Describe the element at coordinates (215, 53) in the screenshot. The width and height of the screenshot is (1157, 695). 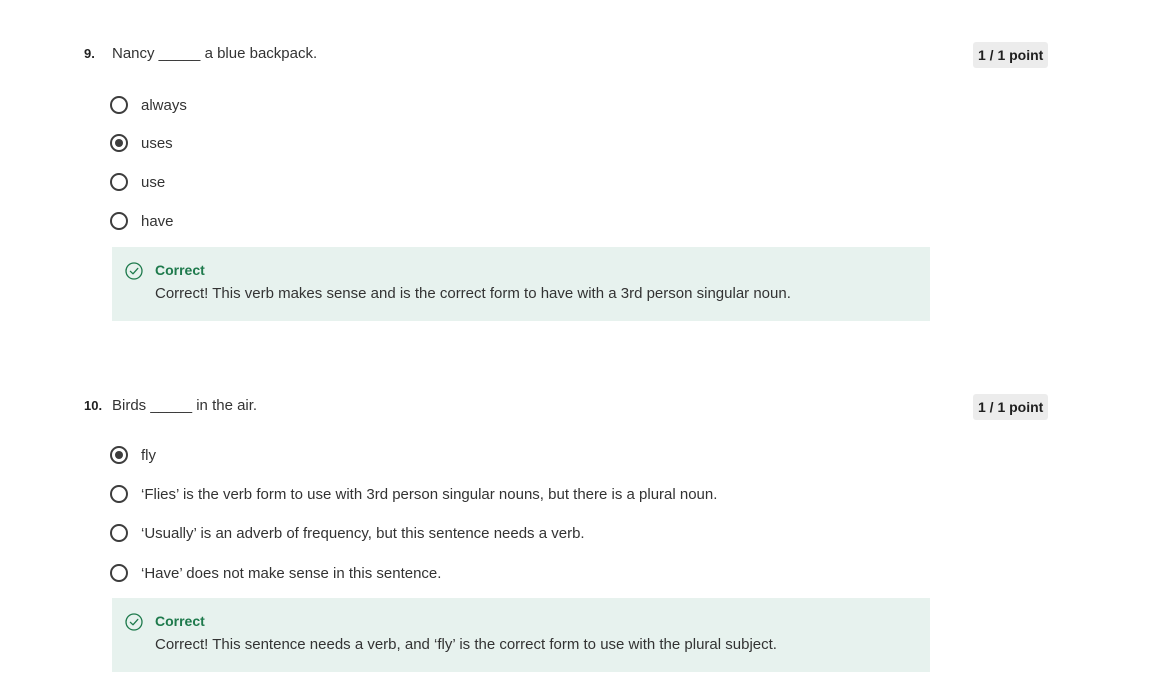
I see `question-prompt: Nancy _____ a blue backpack.` at that location.